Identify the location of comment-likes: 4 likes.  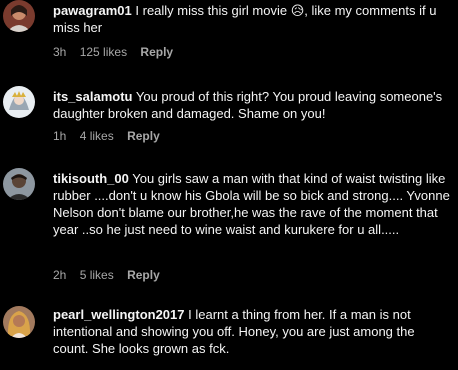
(97, 136).